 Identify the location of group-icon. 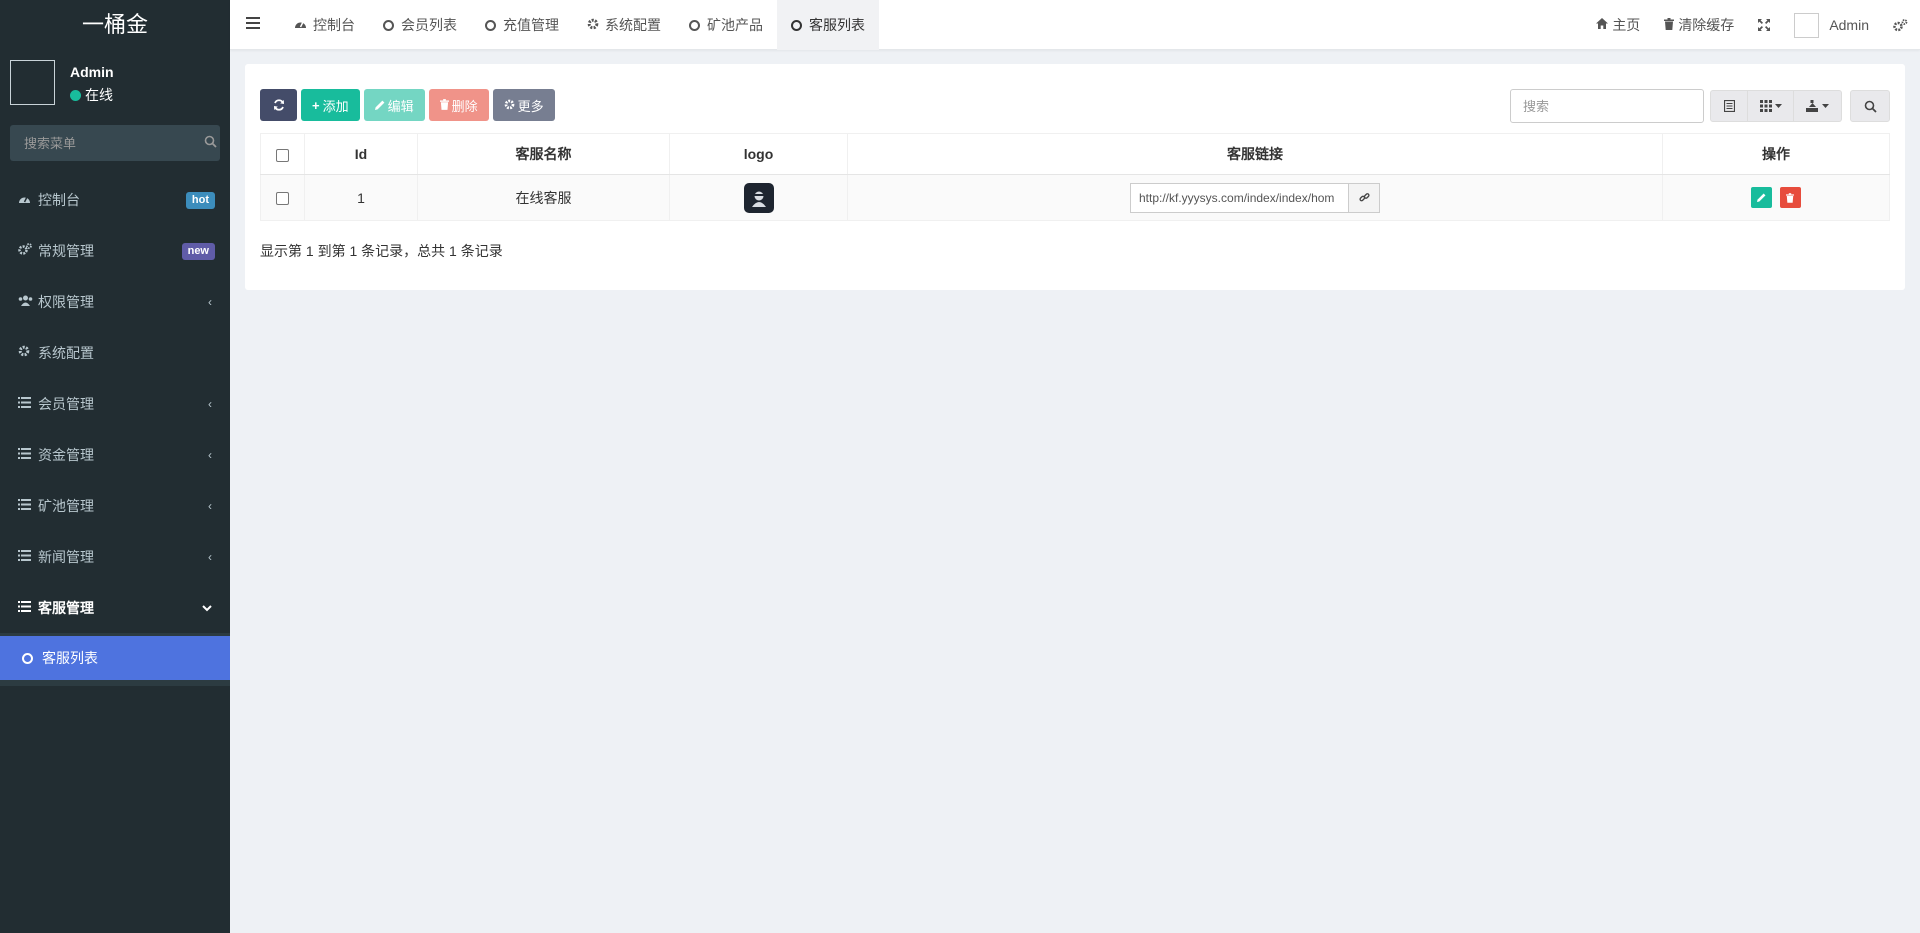
(28, 302).